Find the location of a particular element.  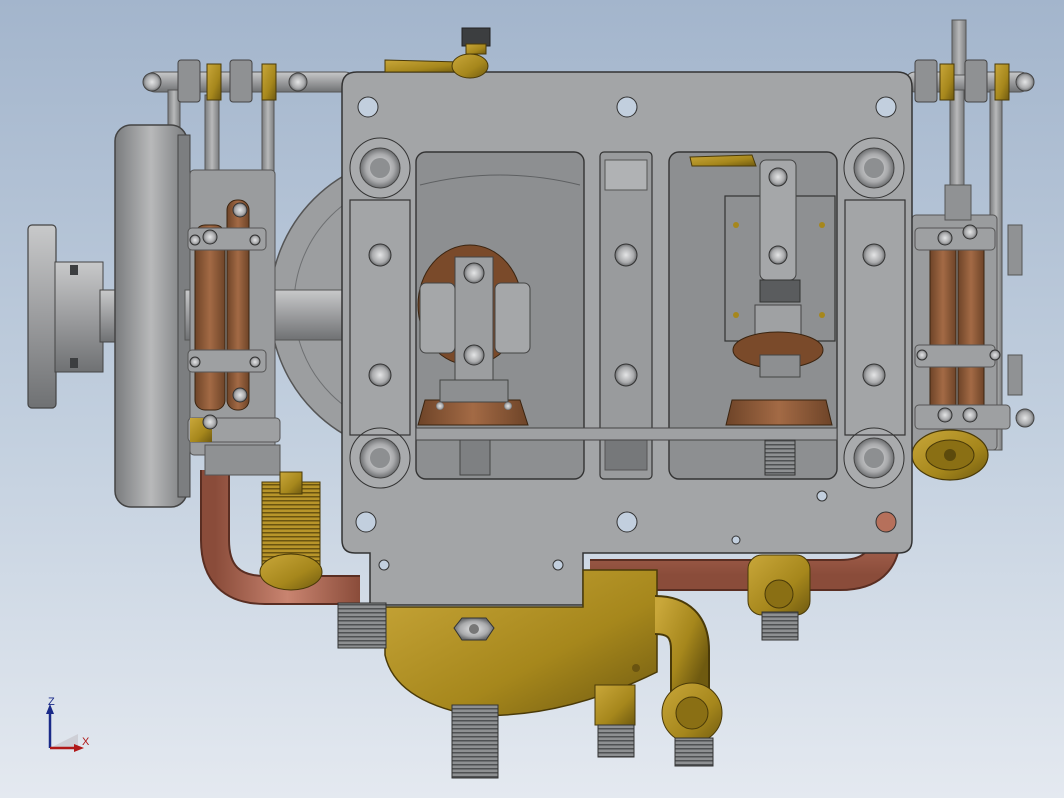

cross-beam is located at coordinates (626, 434).